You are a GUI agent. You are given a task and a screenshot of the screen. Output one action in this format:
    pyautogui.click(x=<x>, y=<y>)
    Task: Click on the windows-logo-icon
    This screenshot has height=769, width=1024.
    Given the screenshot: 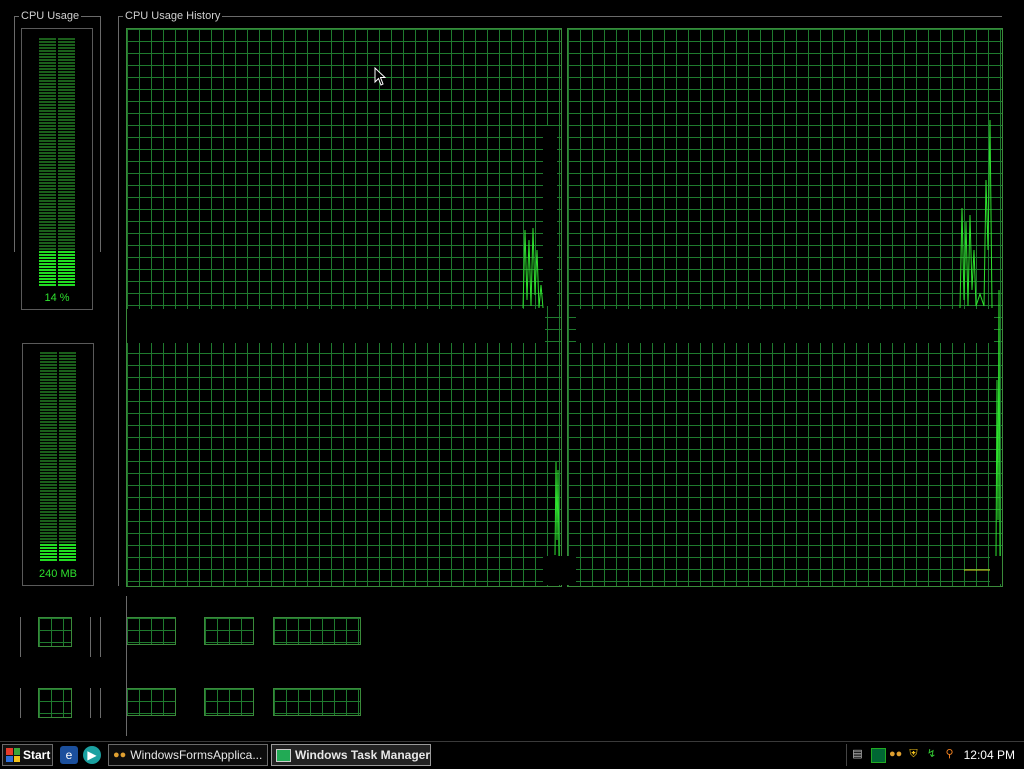 What is the action you would take?
    pyautogui.click(x=13, y=755)
    